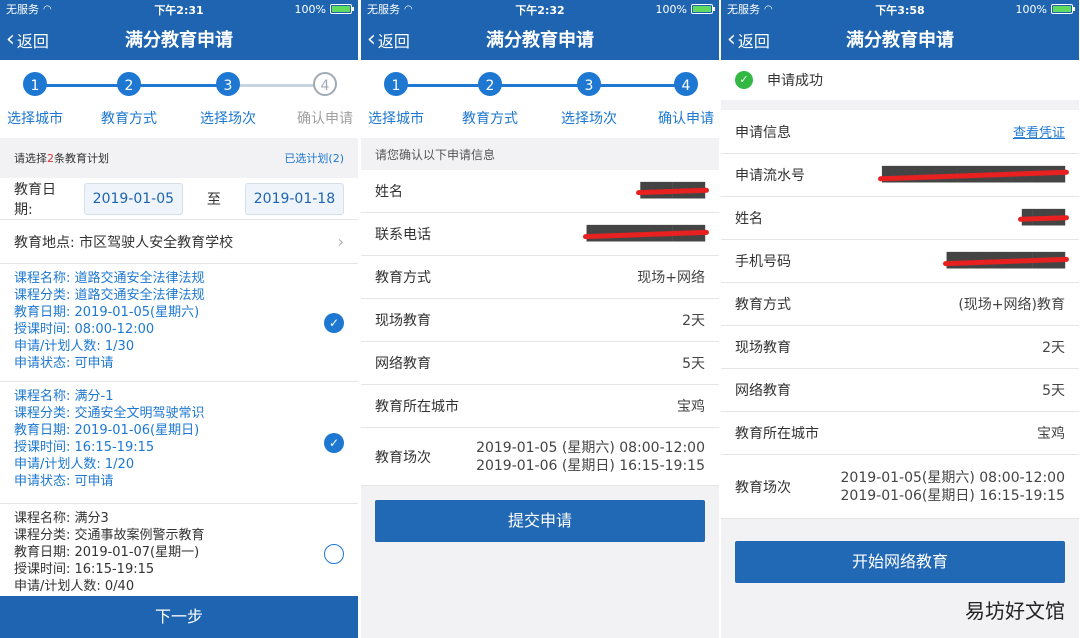  I want to click on row-value: 5天, so click(1053, 391).